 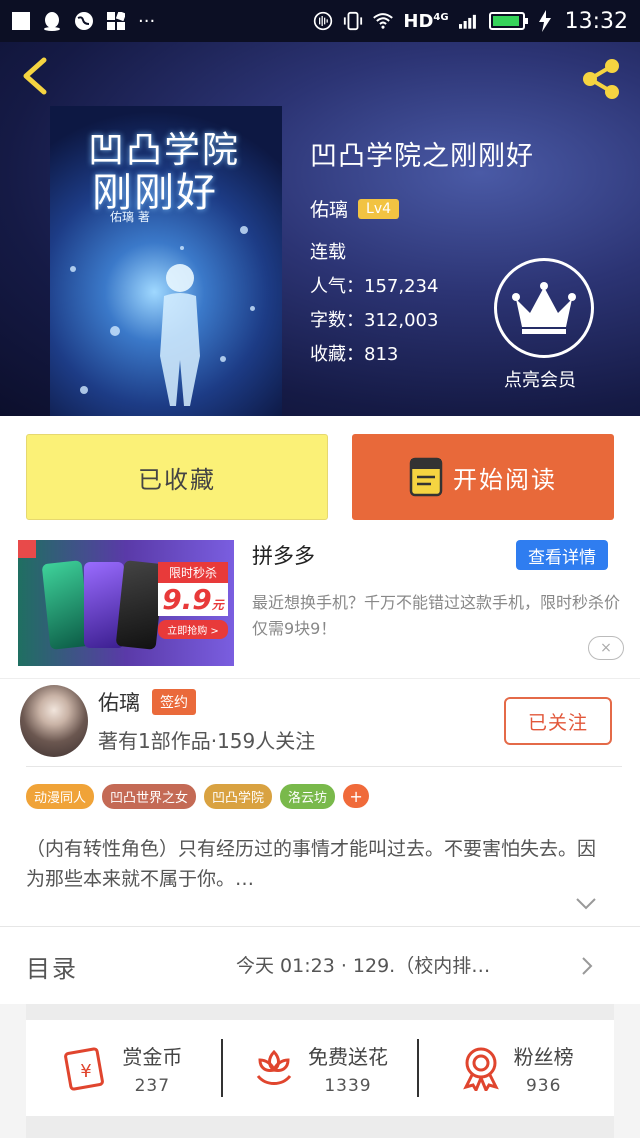 I want to click on apps-icon, so click(x=116, y=21).